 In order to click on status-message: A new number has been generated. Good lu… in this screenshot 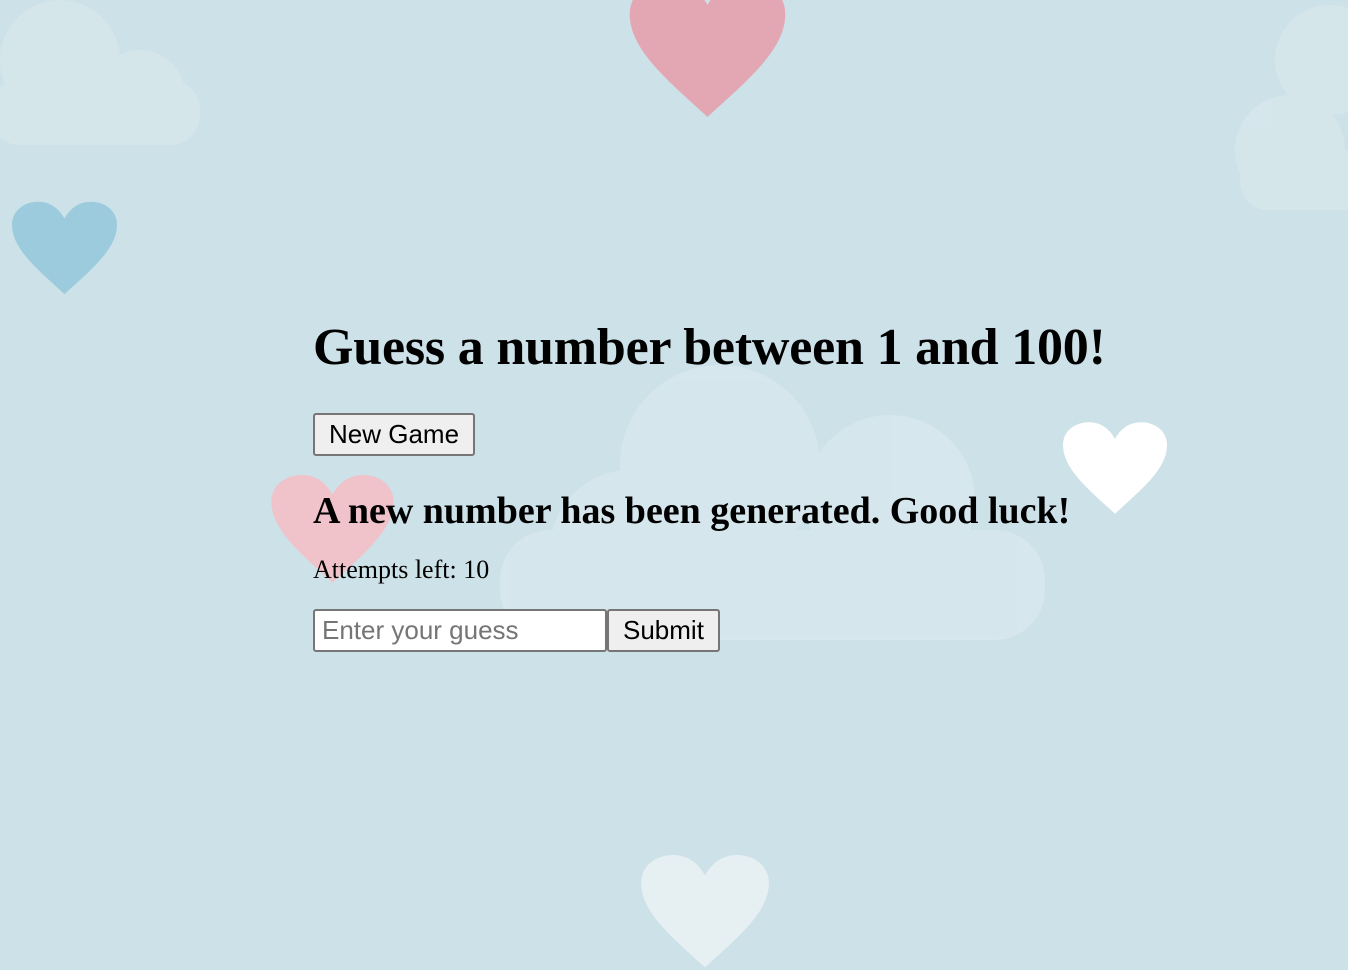, I will do `click(692, 511)`.